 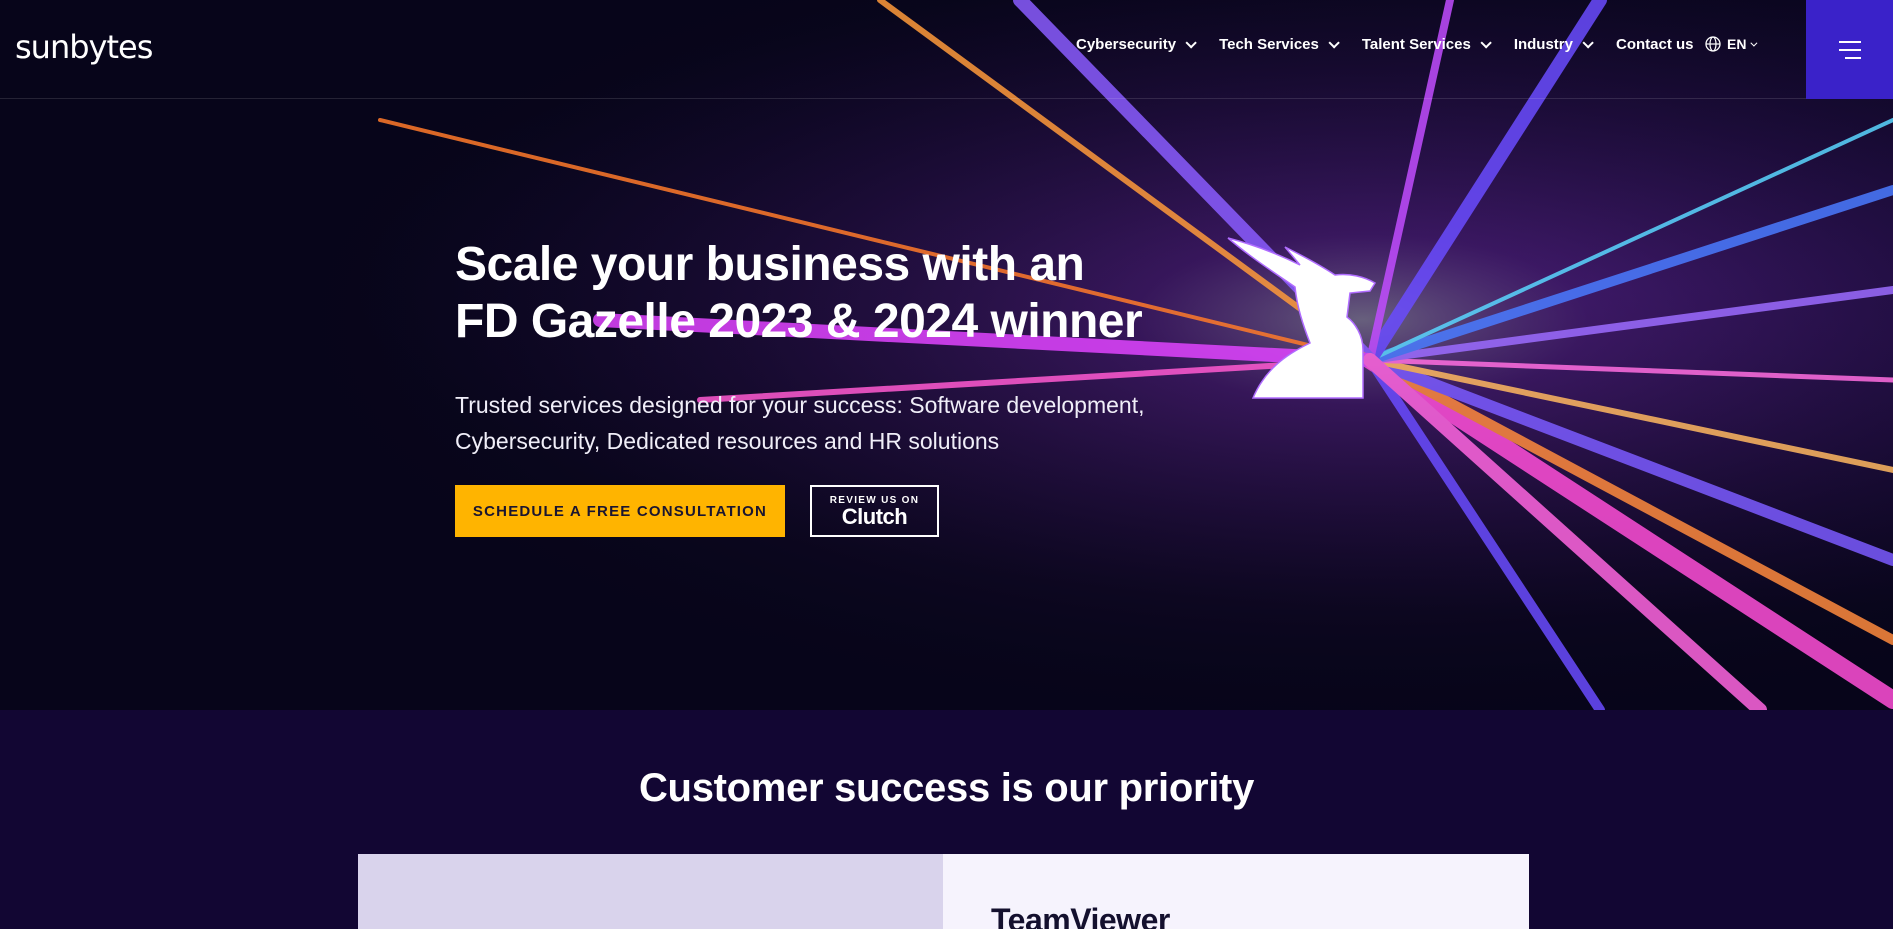 I want to click on nav-item-talent-services: Talent Services, so click(x=1426, y=44).